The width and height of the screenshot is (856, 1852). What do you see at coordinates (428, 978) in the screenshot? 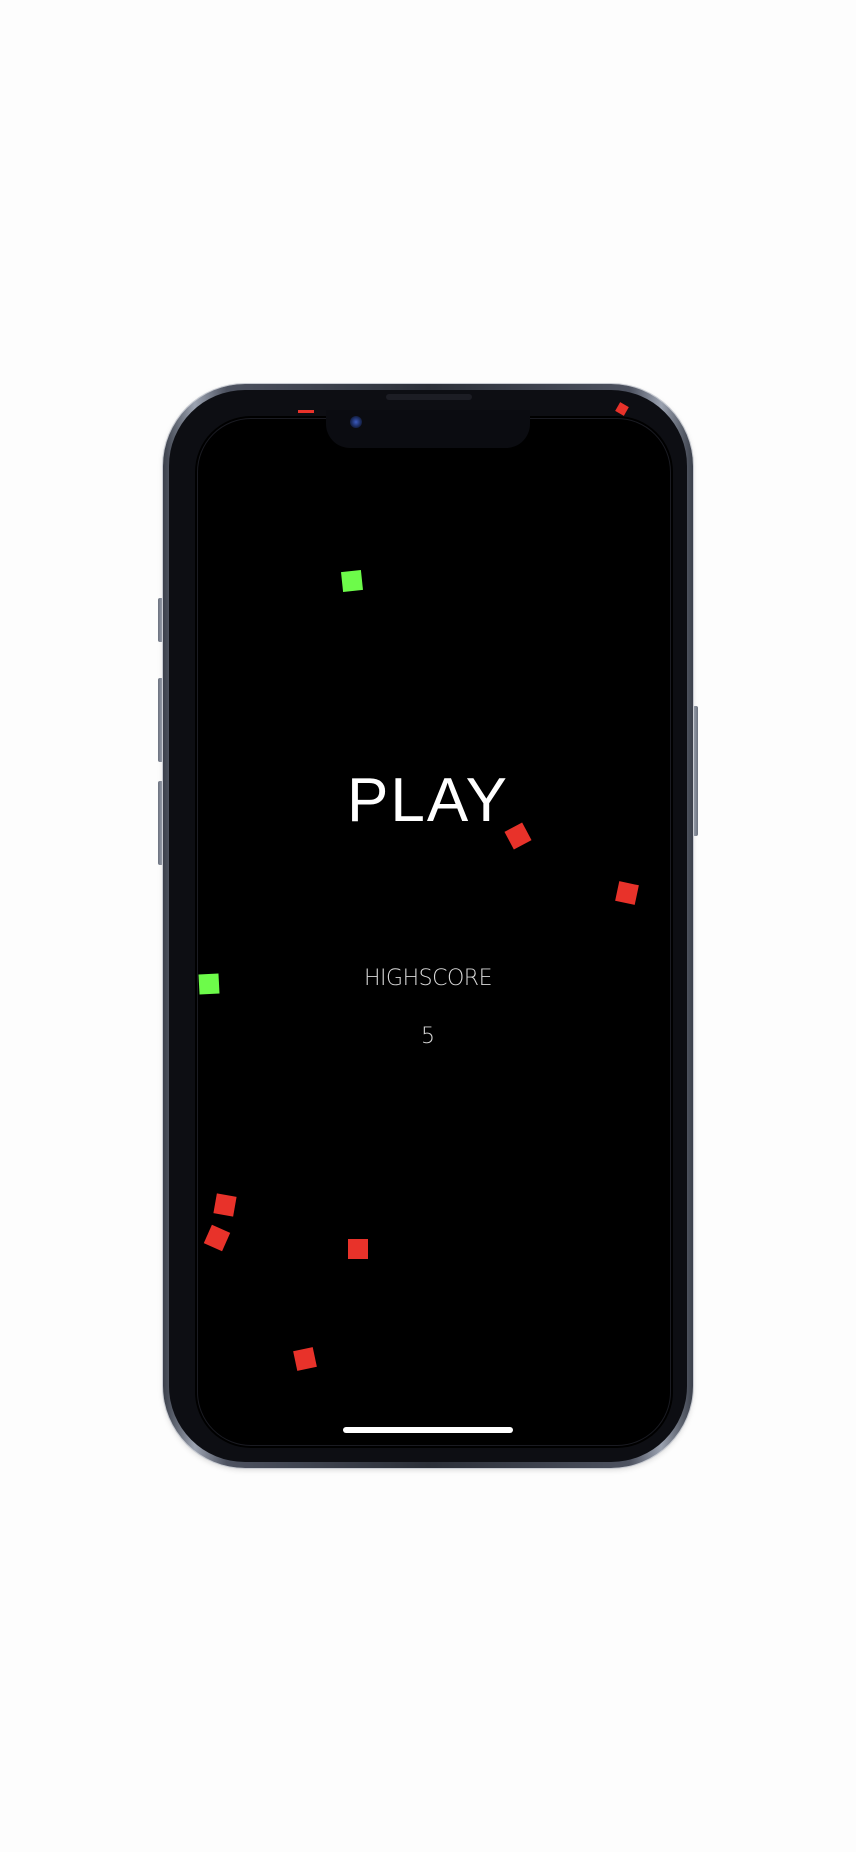
I see `highscore-label: HIGHSCORE` at bounding box center [428, 978].